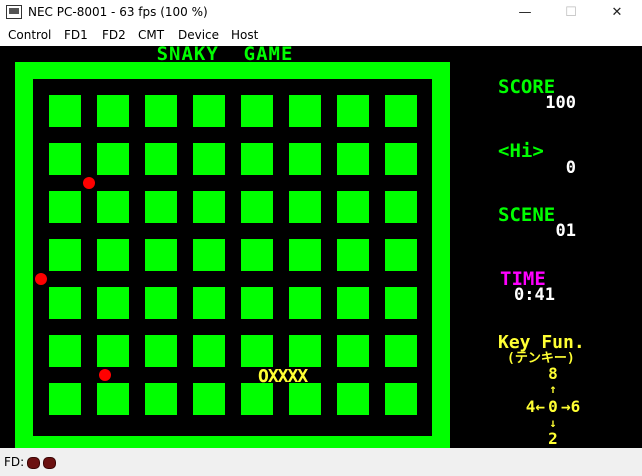 The width and height of the screenshot is (642, 476). What do you see at coordinates (321, 13) in the screenshot?
I see `title-bar: NEC PC-8001 - 63 fps (100 %) — ☐ ✕` at bounding box center [321, 13].